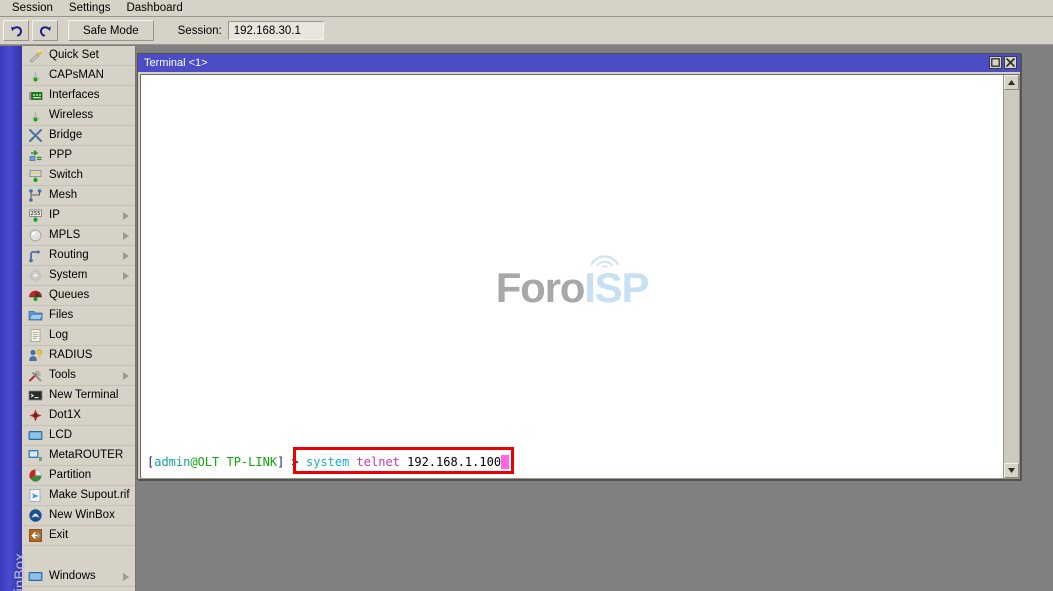 The height and width of the screenshot is (591, 1053). I want to click on sidebar-item-files: Files, so click(78, 316).